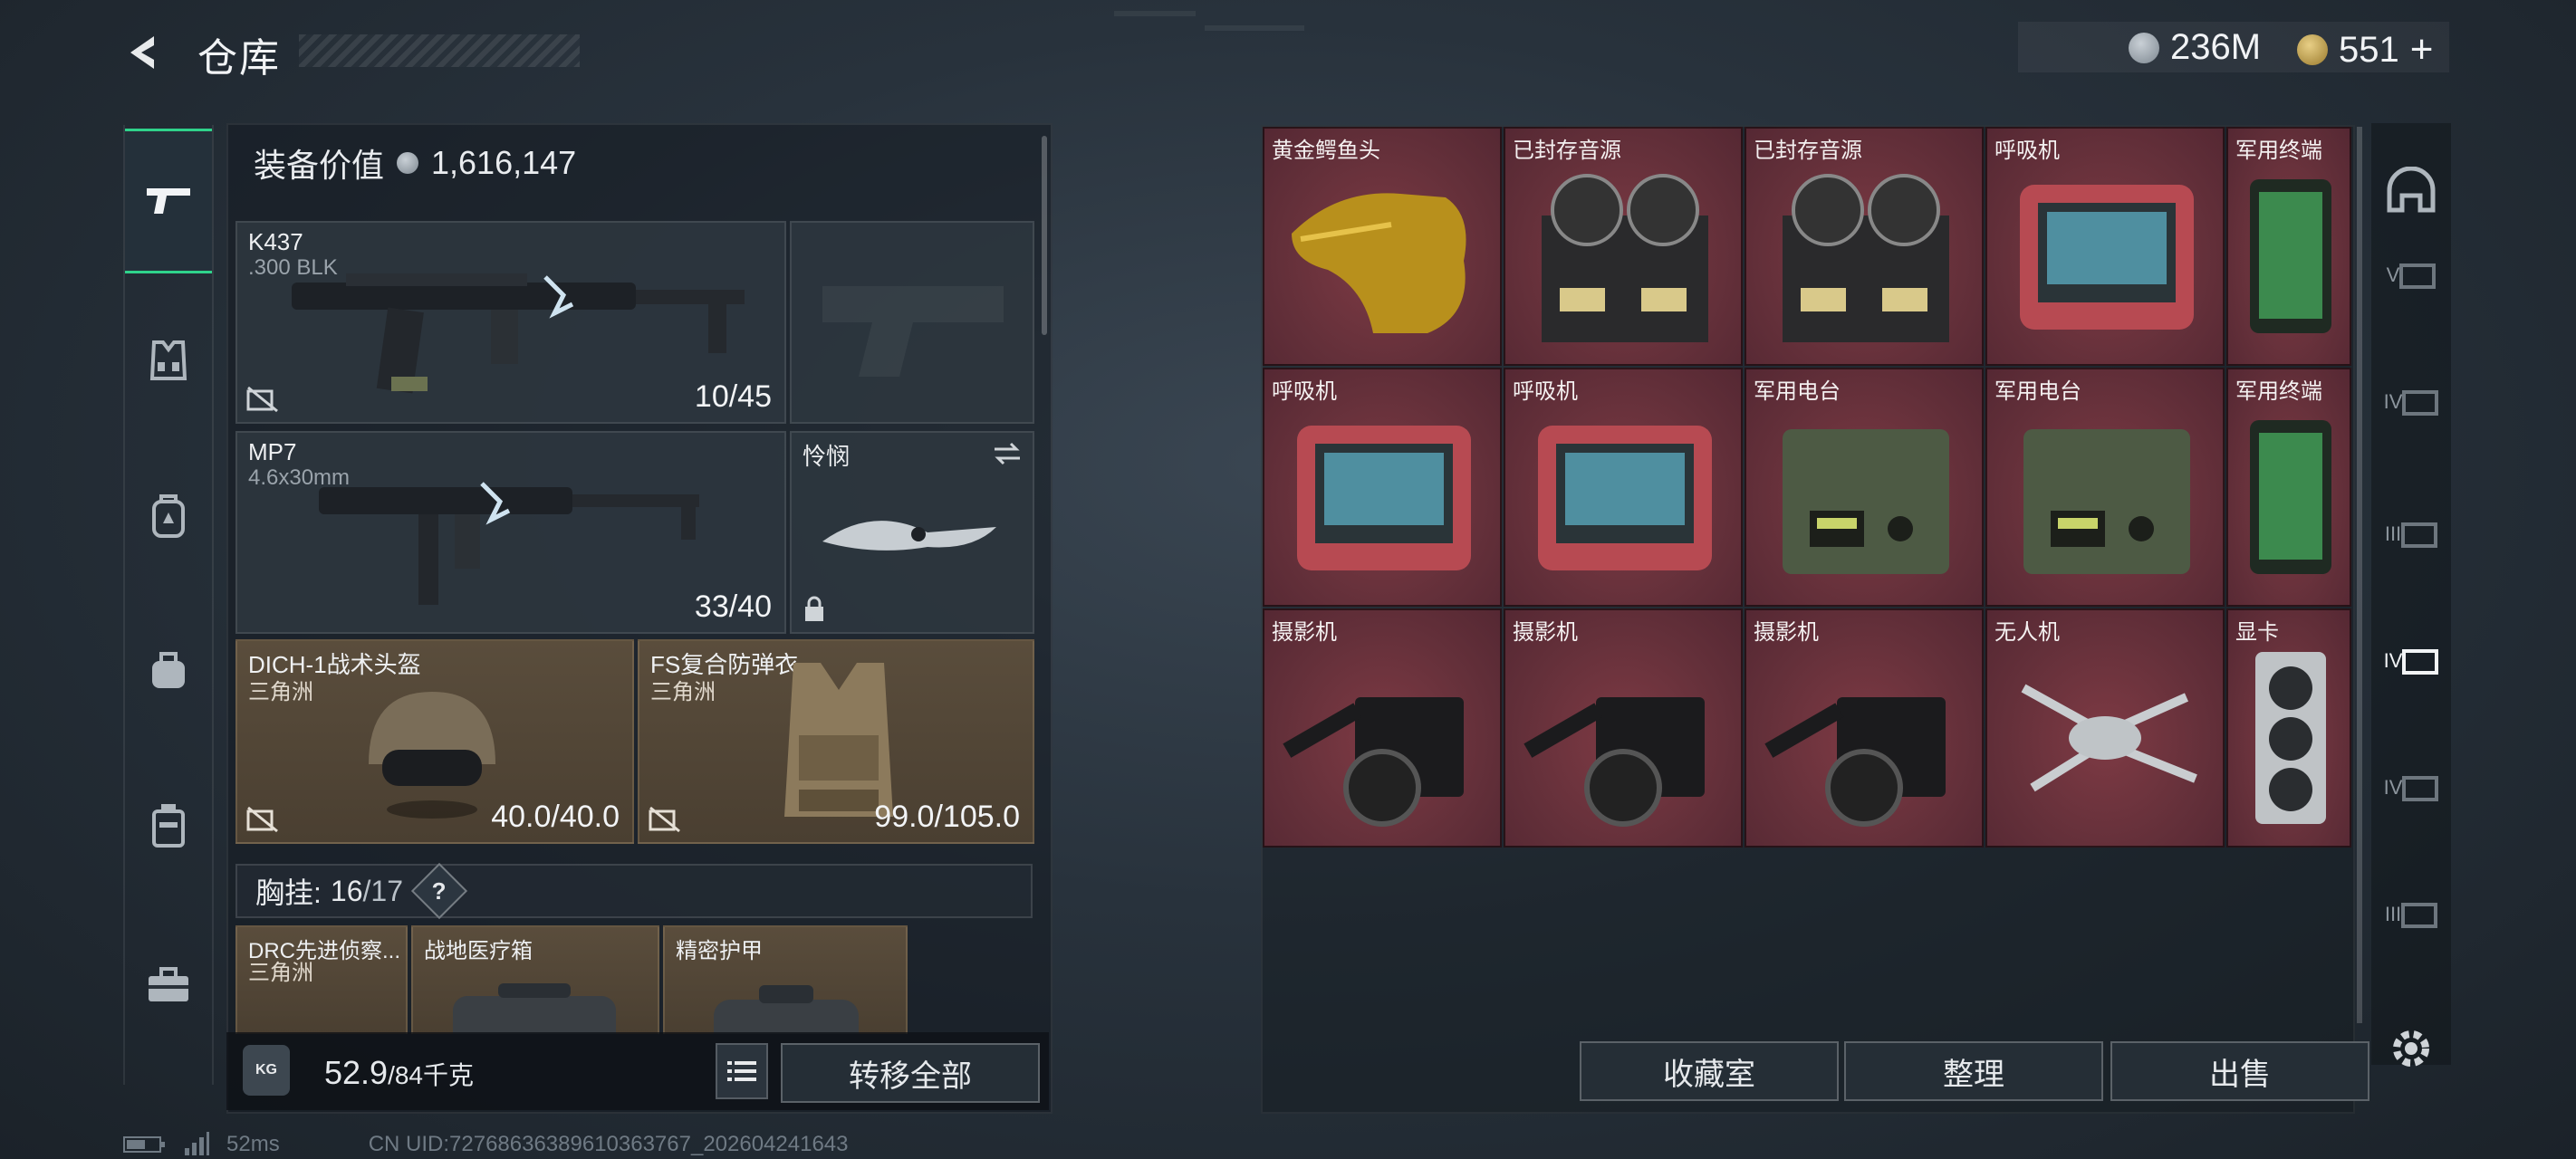 This screenshot has height=1159, width=2576. Describe the element at coordinates (382, 890) in the screenshot. I see `chest-rig-total: /17` at that location.